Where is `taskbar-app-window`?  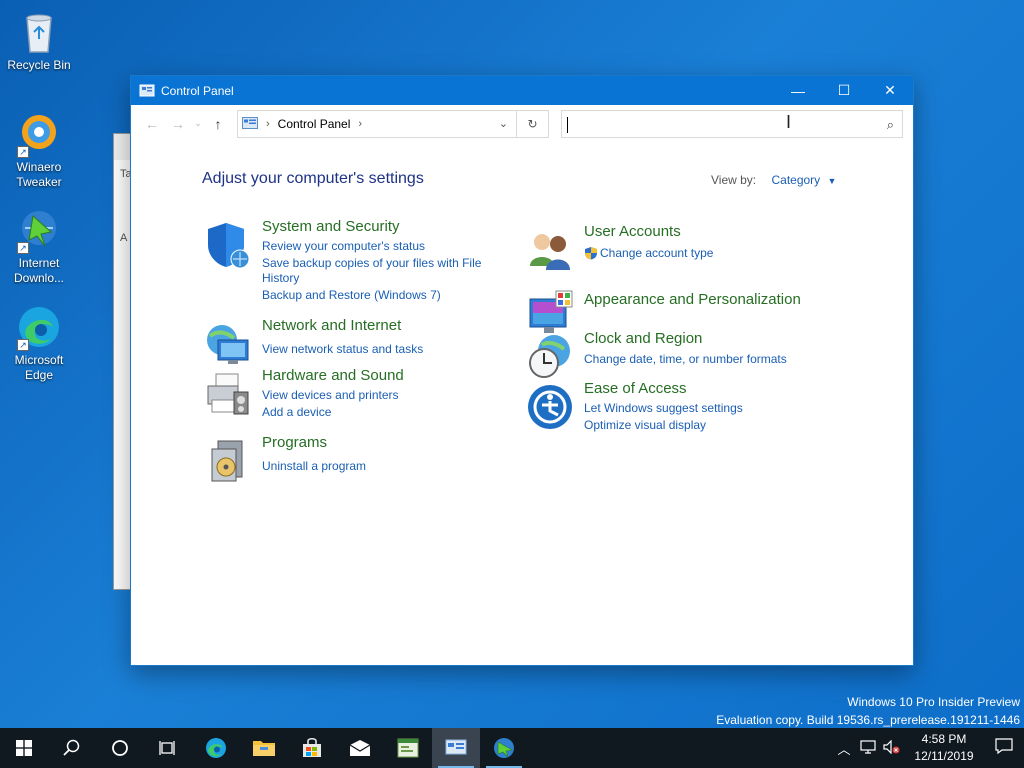
taskbar-app-window is located at coordinates (408, 748).